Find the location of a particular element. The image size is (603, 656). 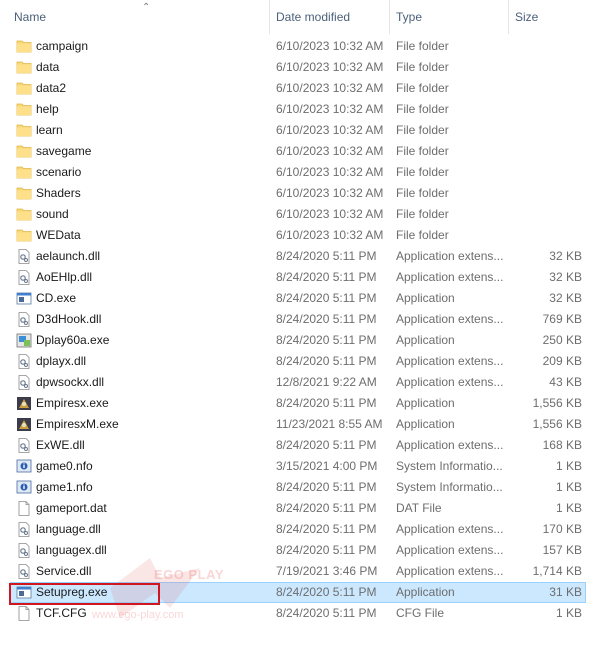

file-name: help is located at coordinates (47, 109).